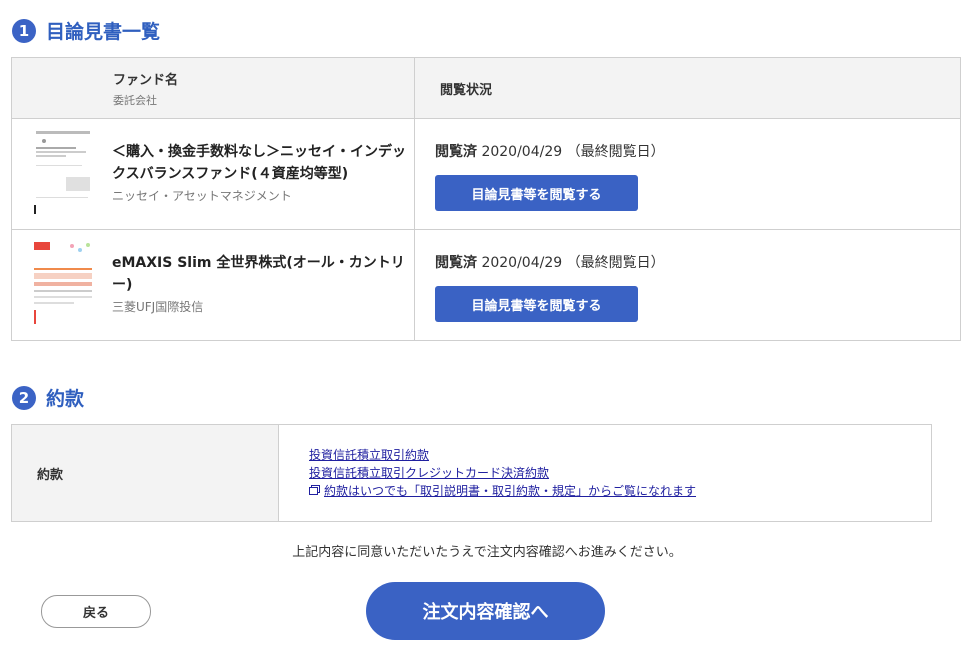  I want to click on terms-link-external: 約款はいつでも「取引説明書・取引約款・規定」からご覧になれます, so click(619, 491).